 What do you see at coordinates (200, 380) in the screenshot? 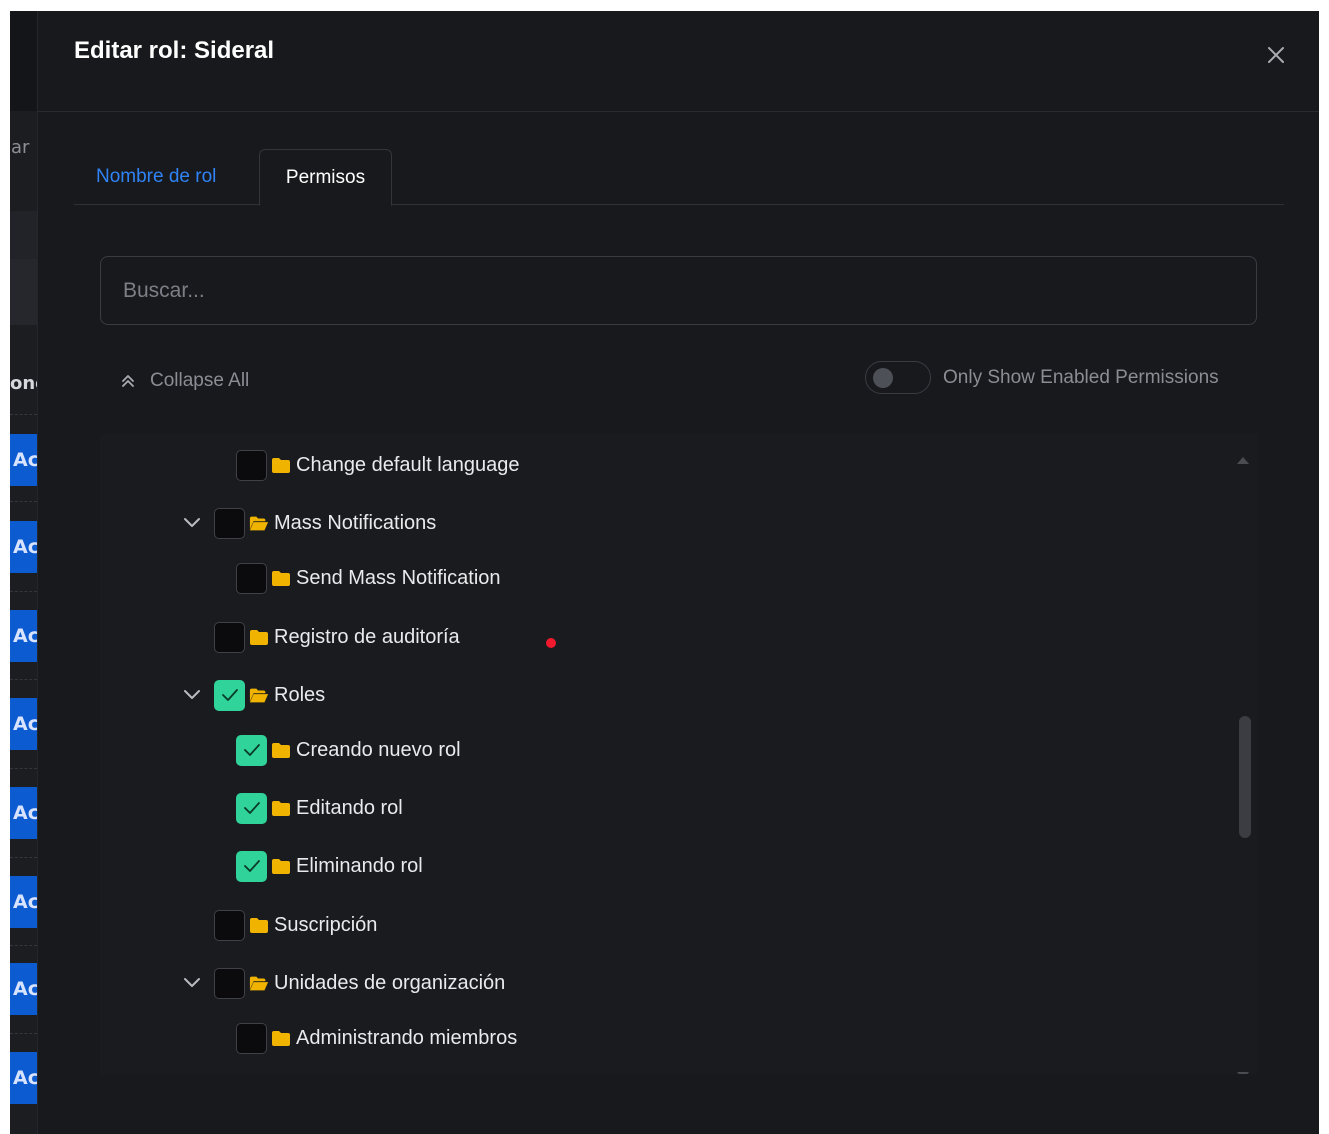
I see `collapse-all-label: Collapse All` at bounding box center [200, 380].